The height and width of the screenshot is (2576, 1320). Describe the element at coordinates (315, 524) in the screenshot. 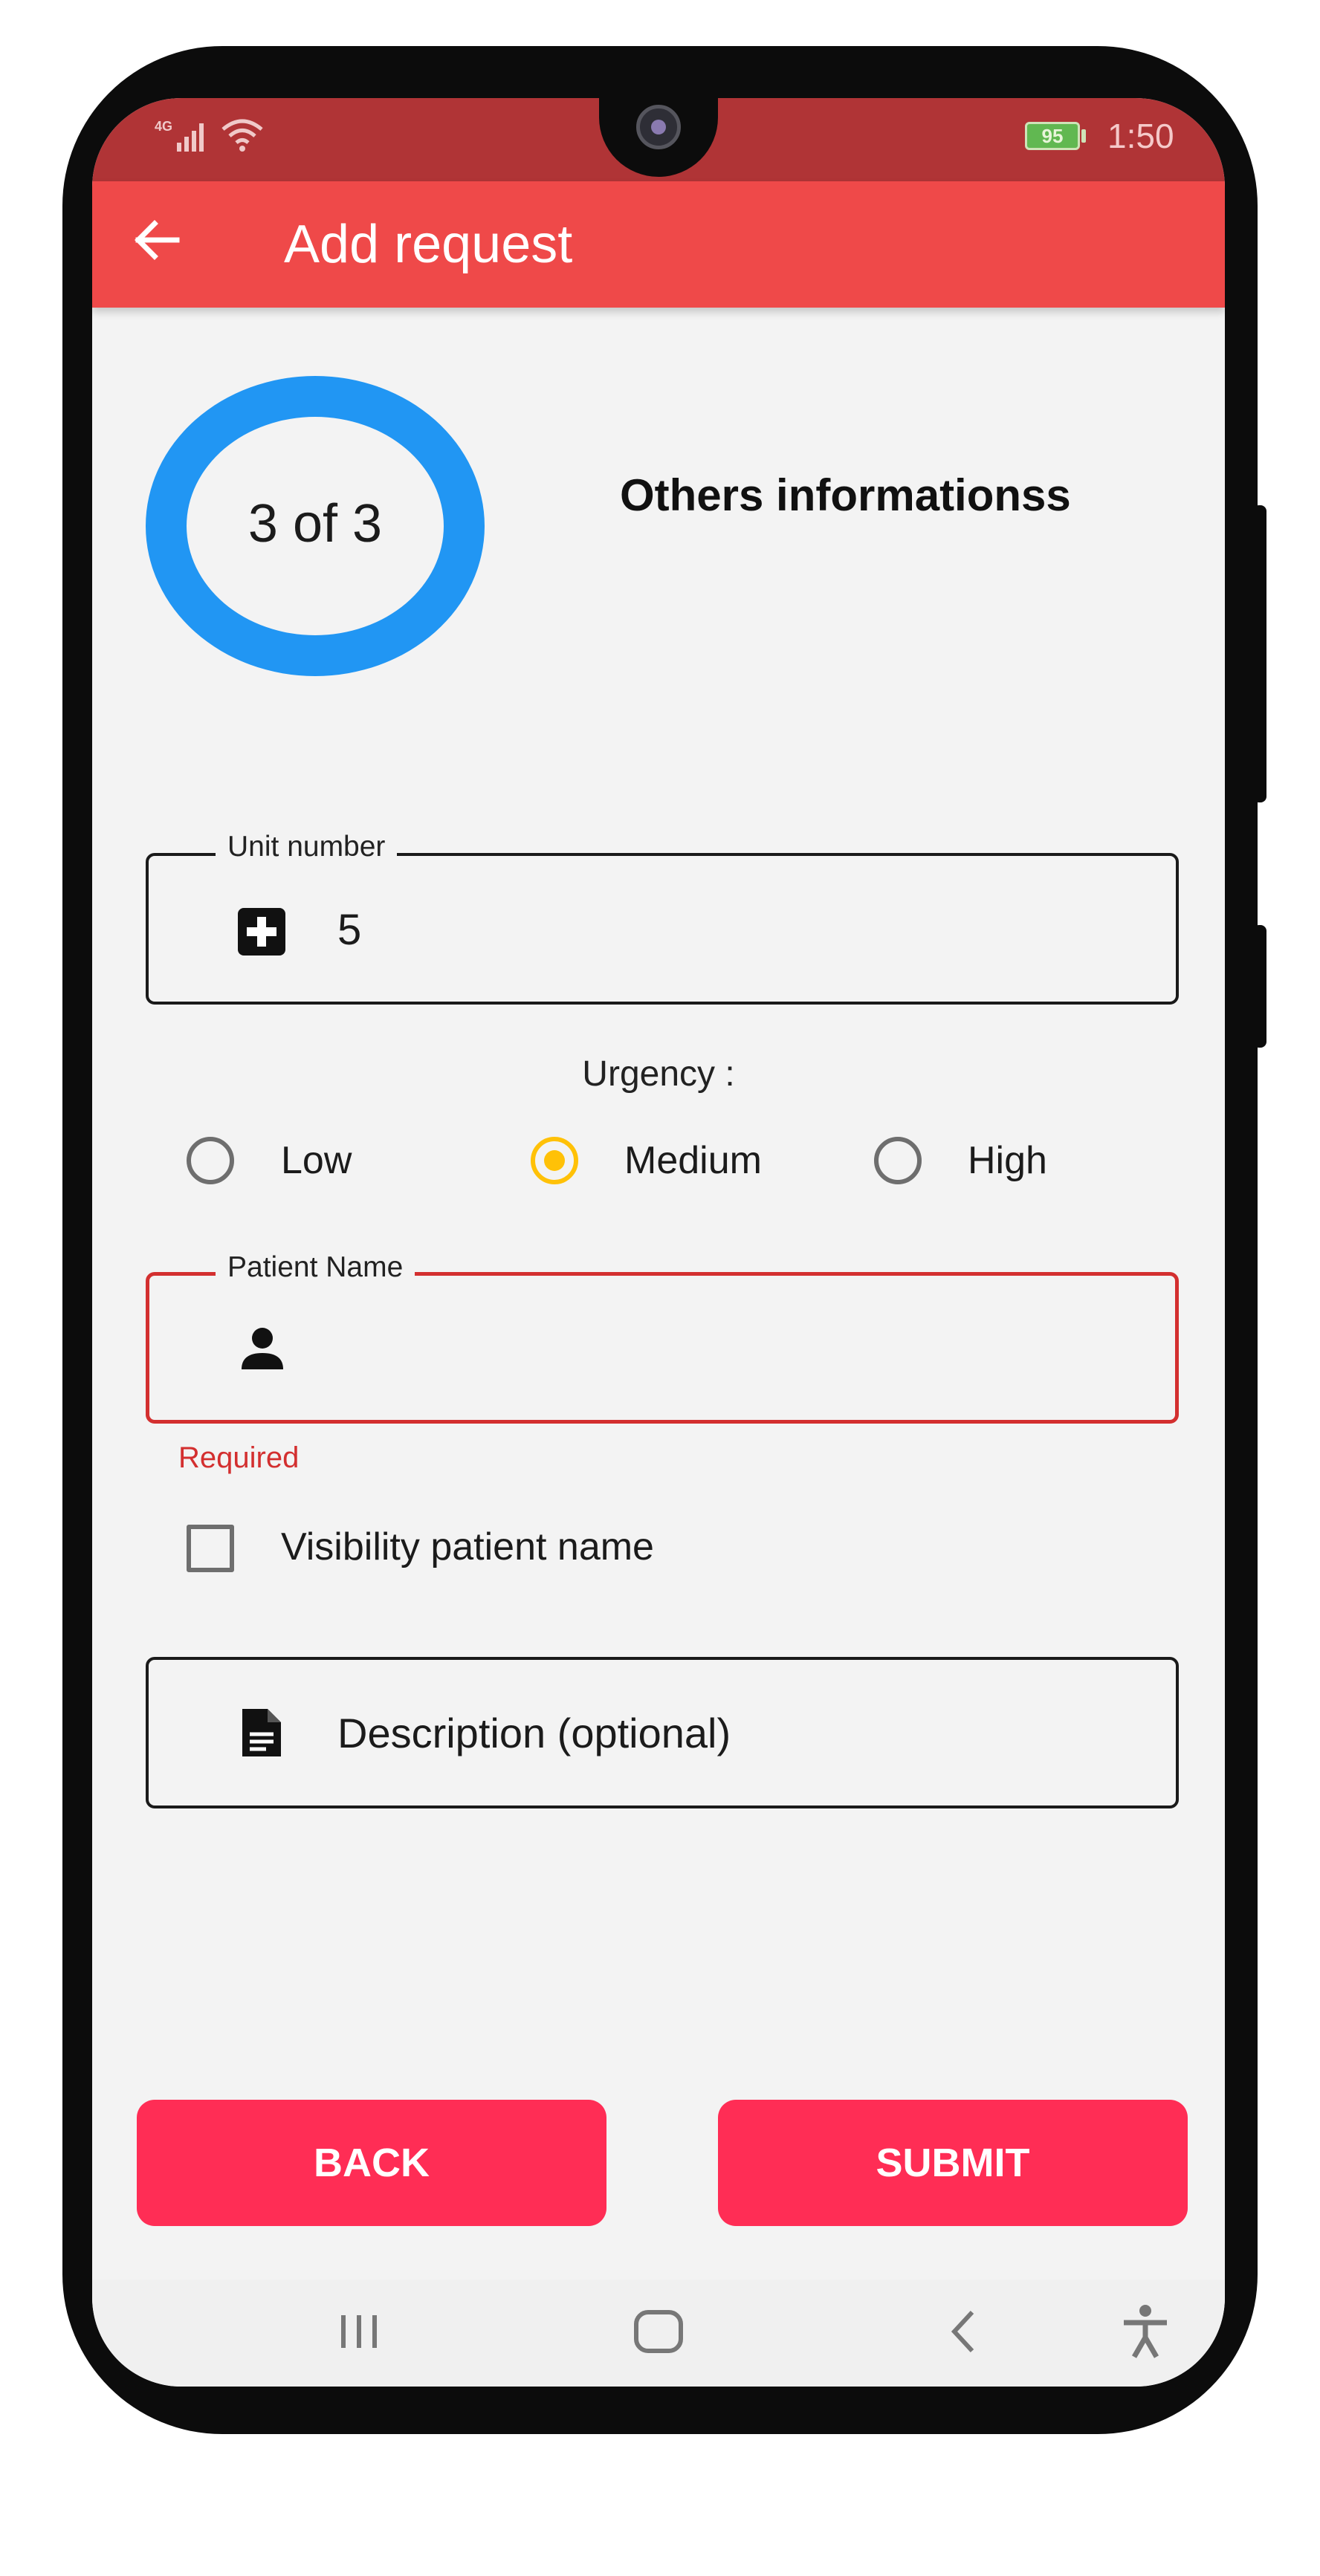

I see `step-indicator: 3 of 3` at that location.